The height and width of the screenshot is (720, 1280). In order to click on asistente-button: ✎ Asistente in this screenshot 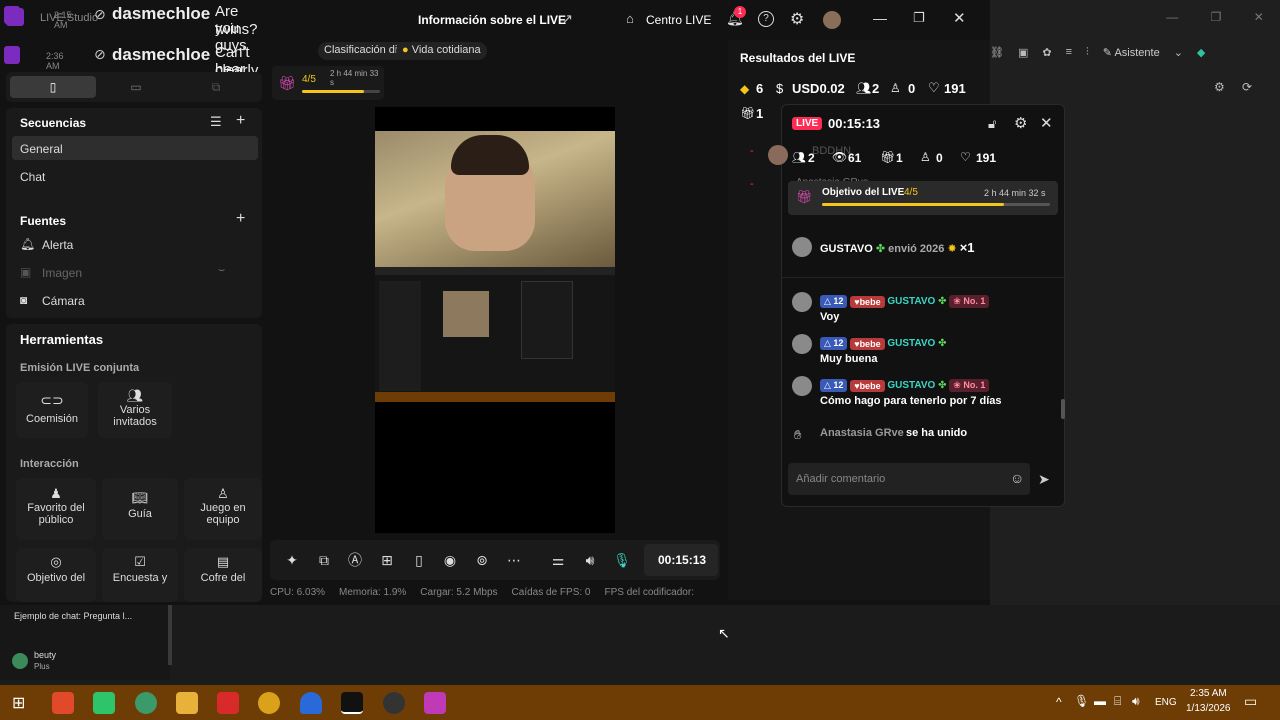, I will do `click(1131, 52)`.